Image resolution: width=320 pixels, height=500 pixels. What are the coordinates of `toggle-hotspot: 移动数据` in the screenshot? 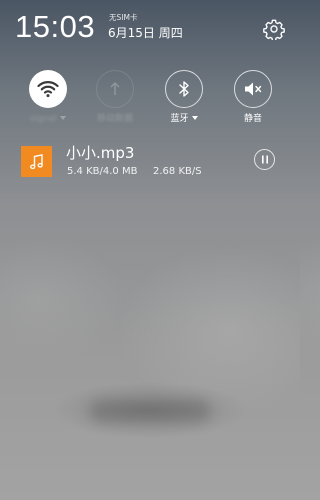 It's located at (115, 97).